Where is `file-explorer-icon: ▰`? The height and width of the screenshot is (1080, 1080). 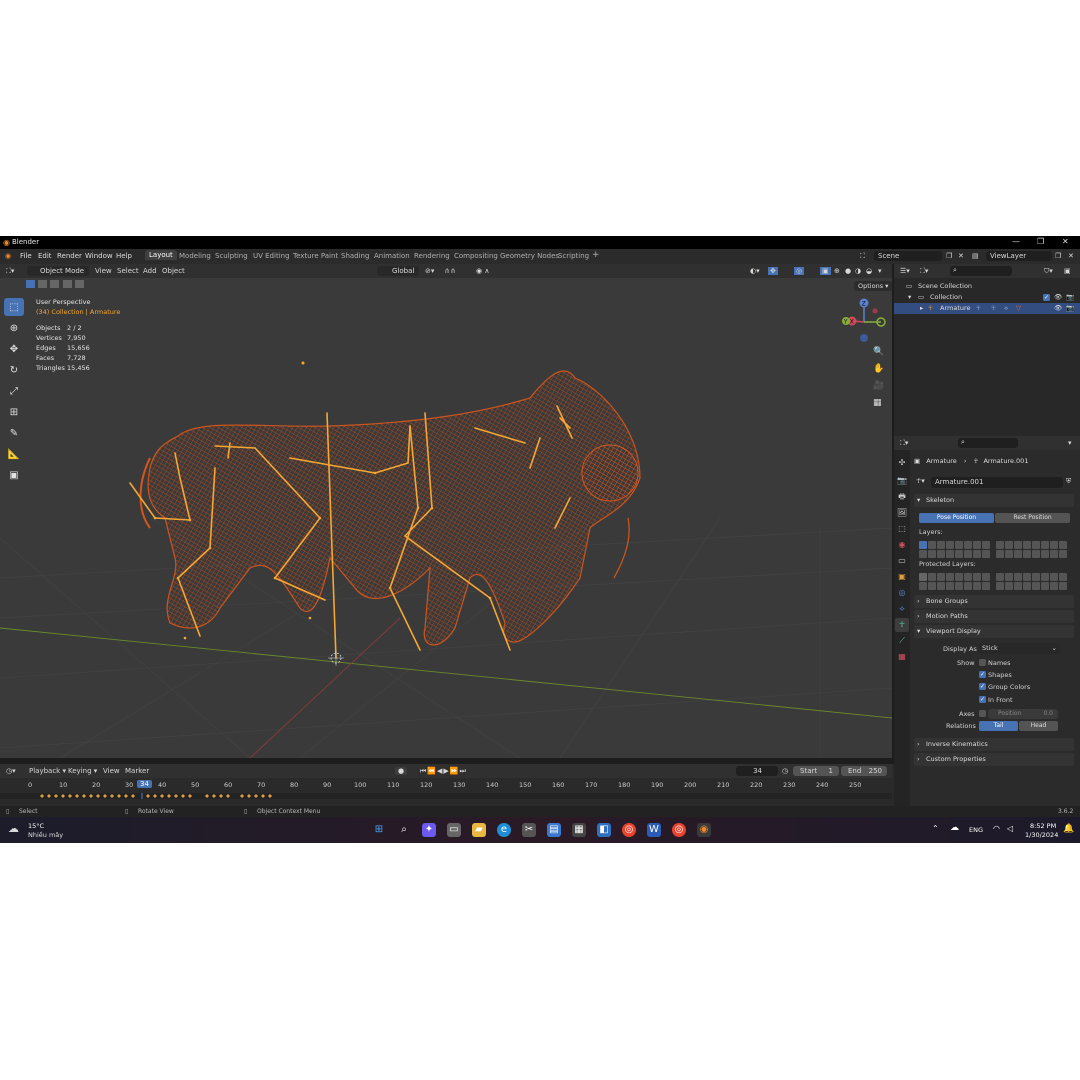 file-explorer-icon: ▰ is located at coordinates (479, 830).